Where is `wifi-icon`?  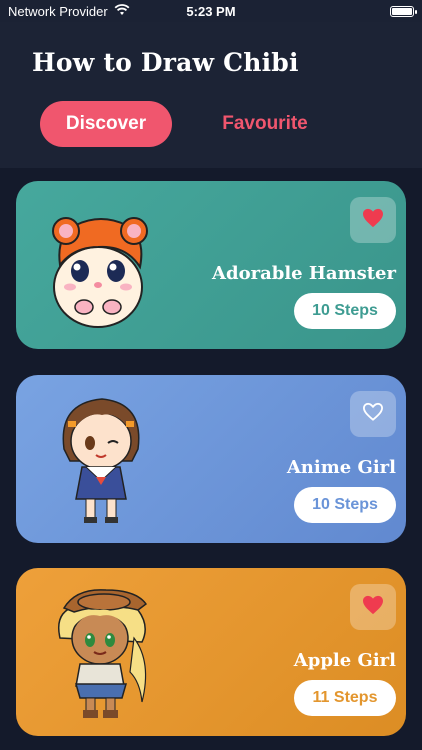 wifi-icon is located at coordinates (122, 11).